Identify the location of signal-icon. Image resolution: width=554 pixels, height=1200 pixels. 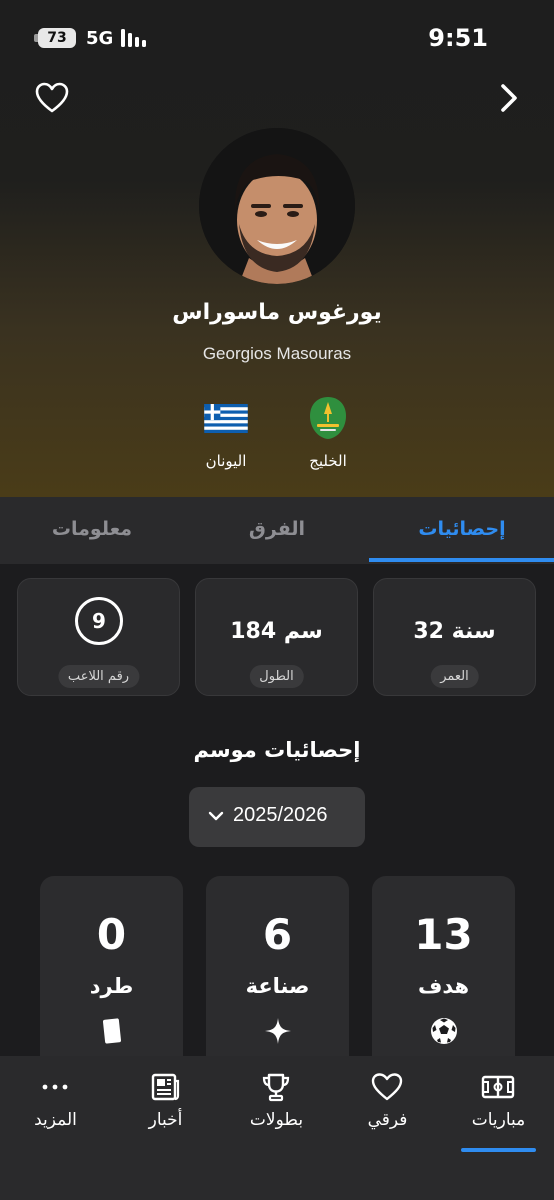
(133, 38).